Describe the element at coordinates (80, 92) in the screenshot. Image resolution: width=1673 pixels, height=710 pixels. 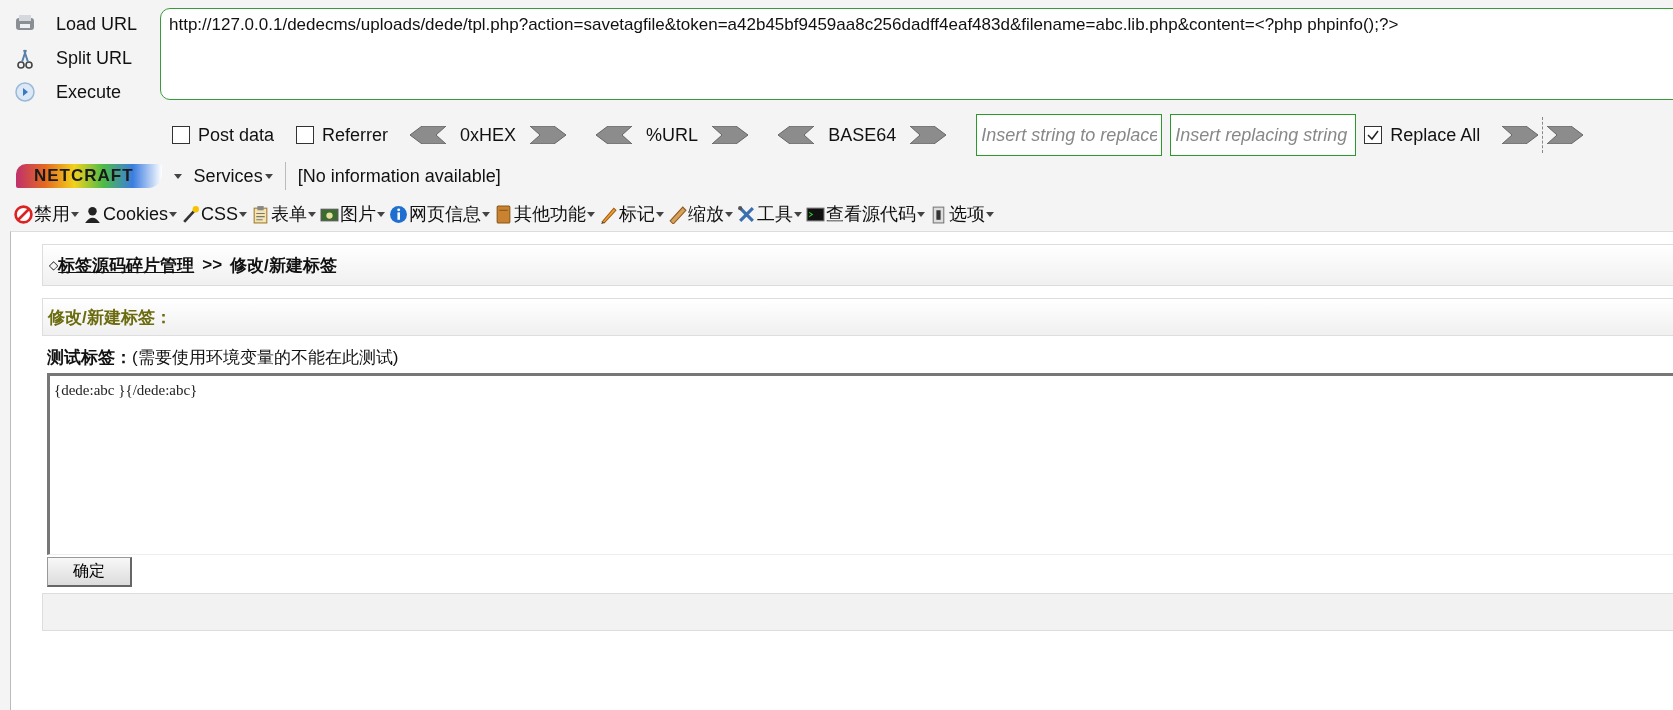
I see `toolbar-button: Execute` at that location.